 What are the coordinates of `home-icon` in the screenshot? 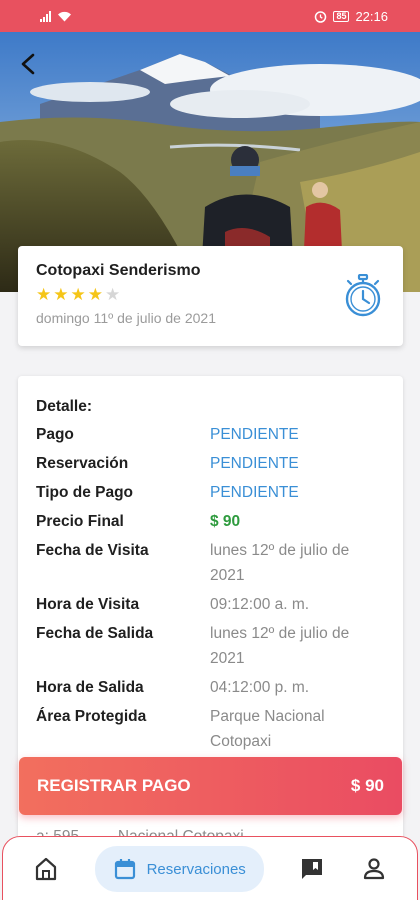 It's located at (46, 869).